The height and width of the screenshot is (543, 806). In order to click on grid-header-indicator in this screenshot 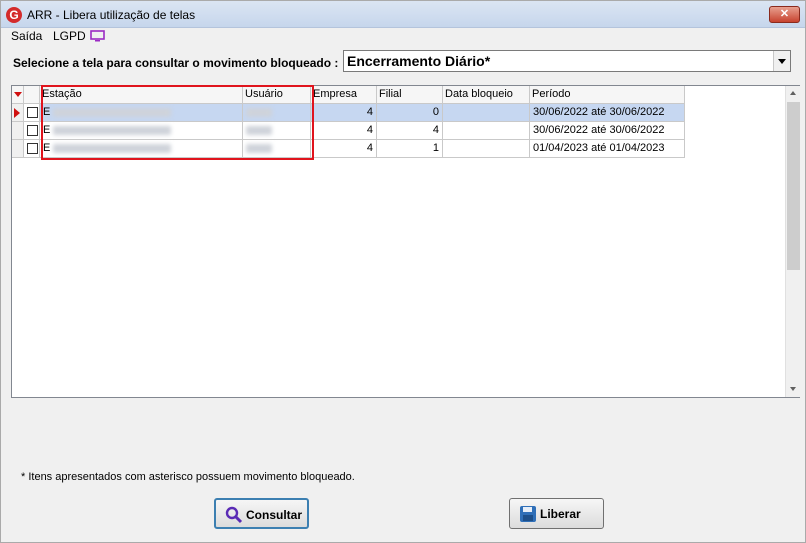, I will do `click(18, 95)`.